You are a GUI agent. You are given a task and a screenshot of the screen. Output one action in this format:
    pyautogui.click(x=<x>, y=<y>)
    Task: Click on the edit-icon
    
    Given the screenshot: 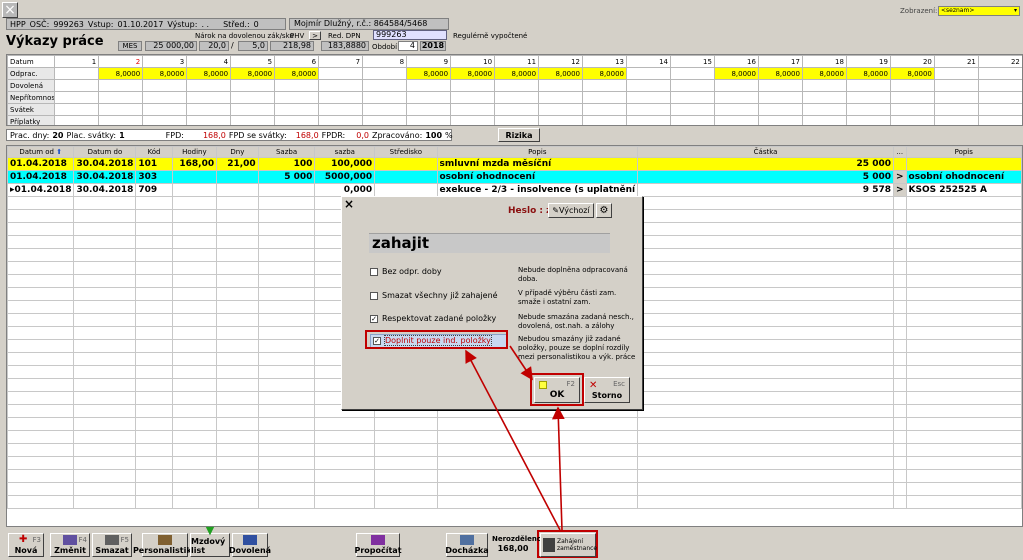 What is the action you would take?
    pyautogui.click(x=70, y=540)
    